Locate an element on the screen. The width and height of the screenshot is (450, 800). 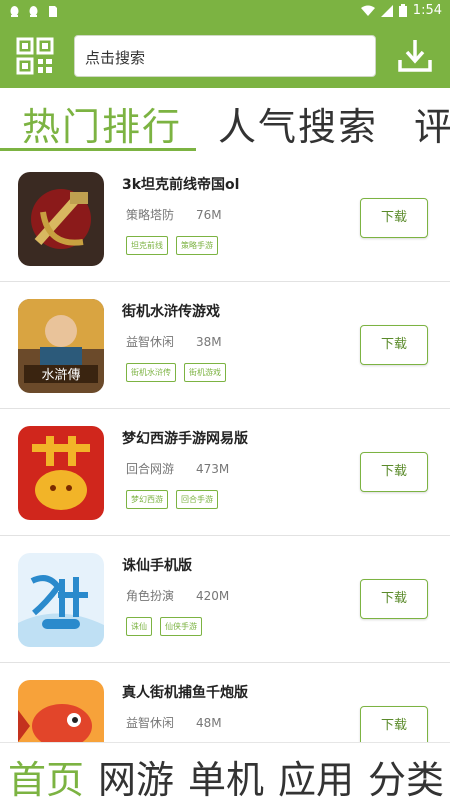
tab-hot-ranking: 热门排行 is located at coordinates (102, 123).